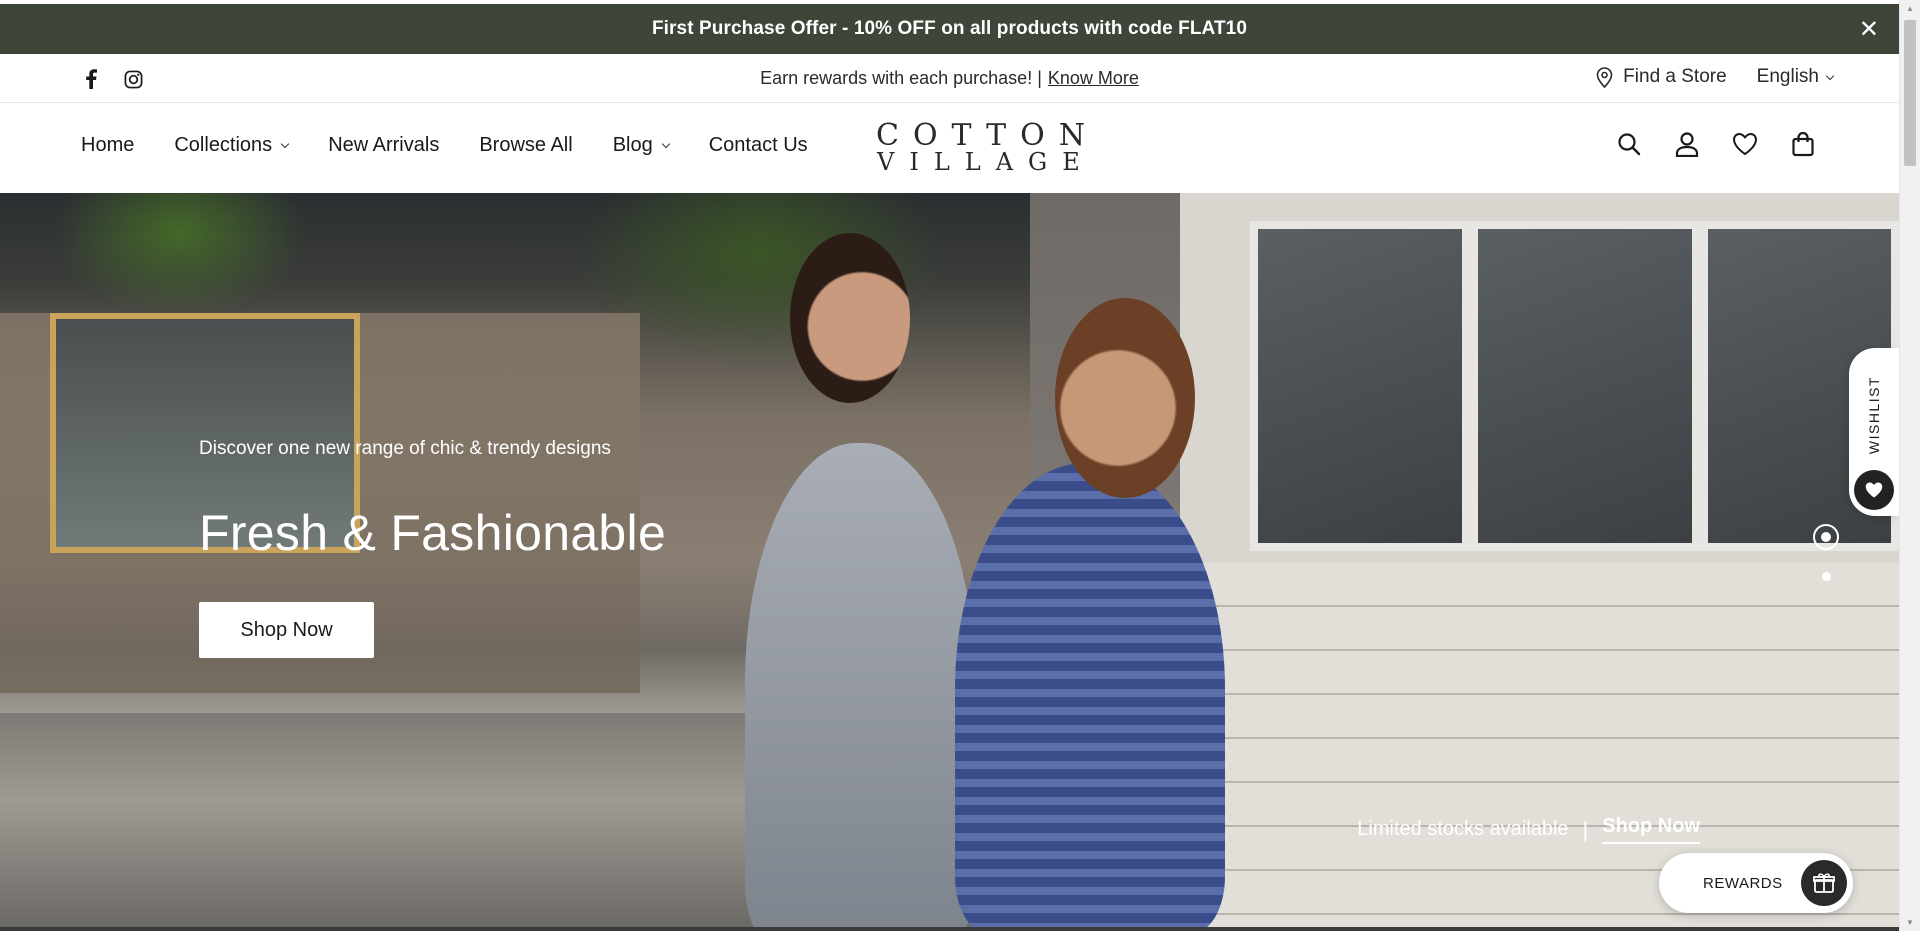 The image size is (1920, 931). Describe the element at coordinates (1629, 144) in the screenshot. I see `search-icon` at that location.